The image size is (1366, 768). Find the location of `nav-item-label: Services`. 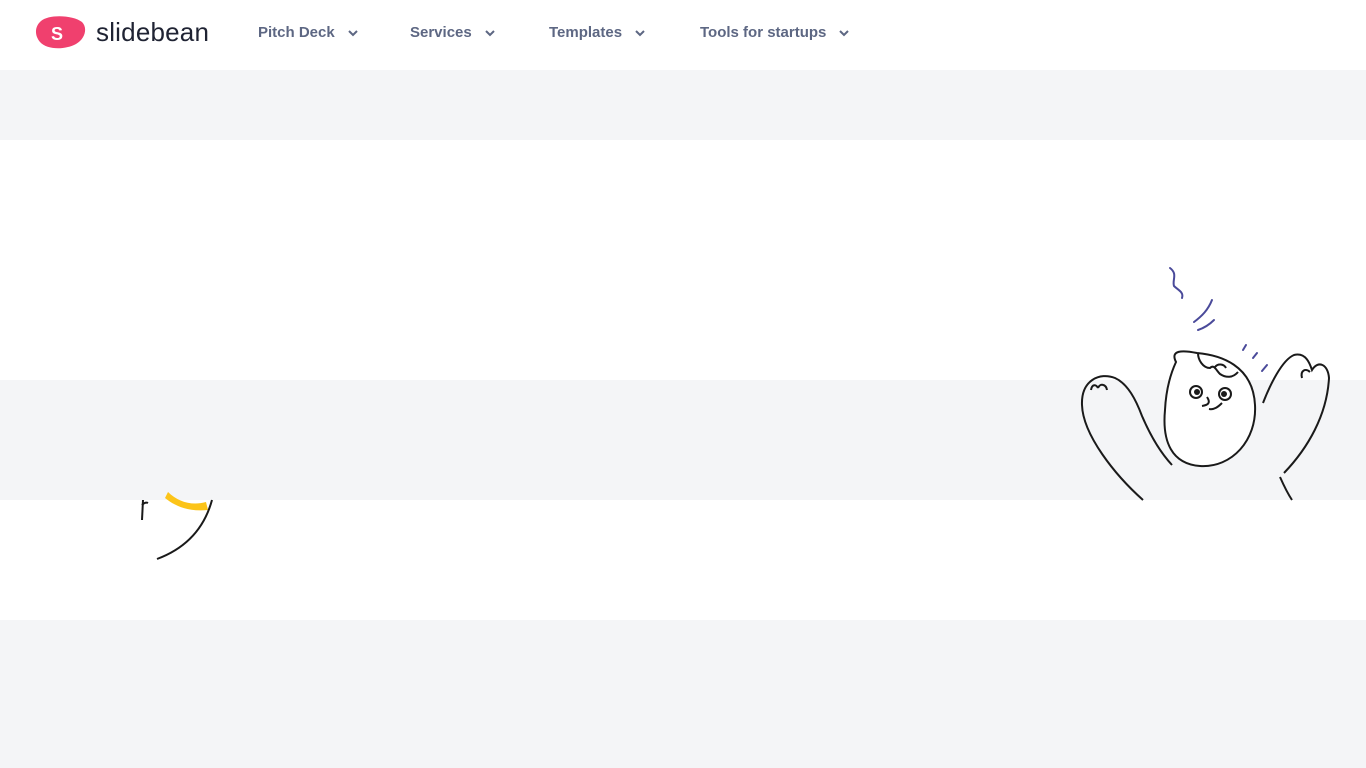

nav-item-label: Services is located at coordinates (441, 32).